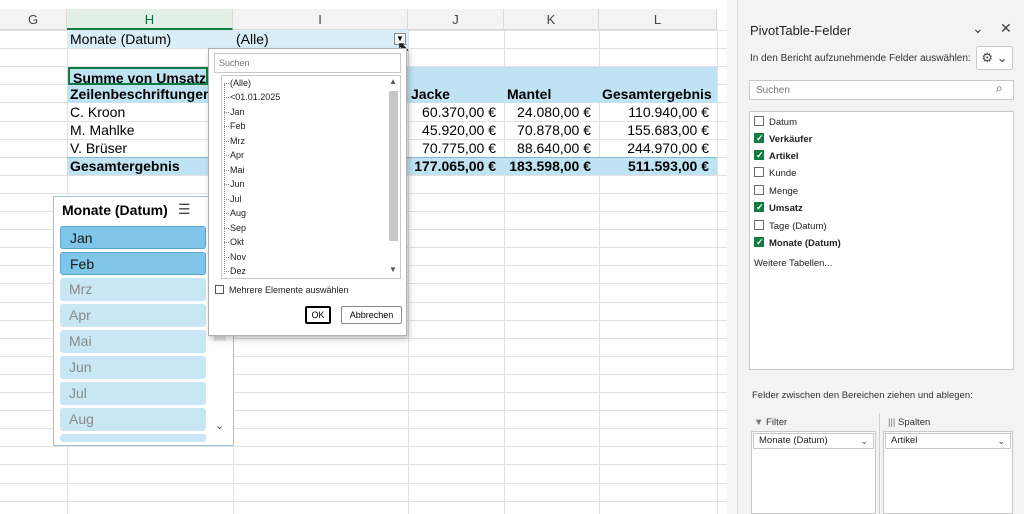 The height and width of the screenshot is (514, 1024). I want to click on row-label: V. Brüser, so click(137, 148).